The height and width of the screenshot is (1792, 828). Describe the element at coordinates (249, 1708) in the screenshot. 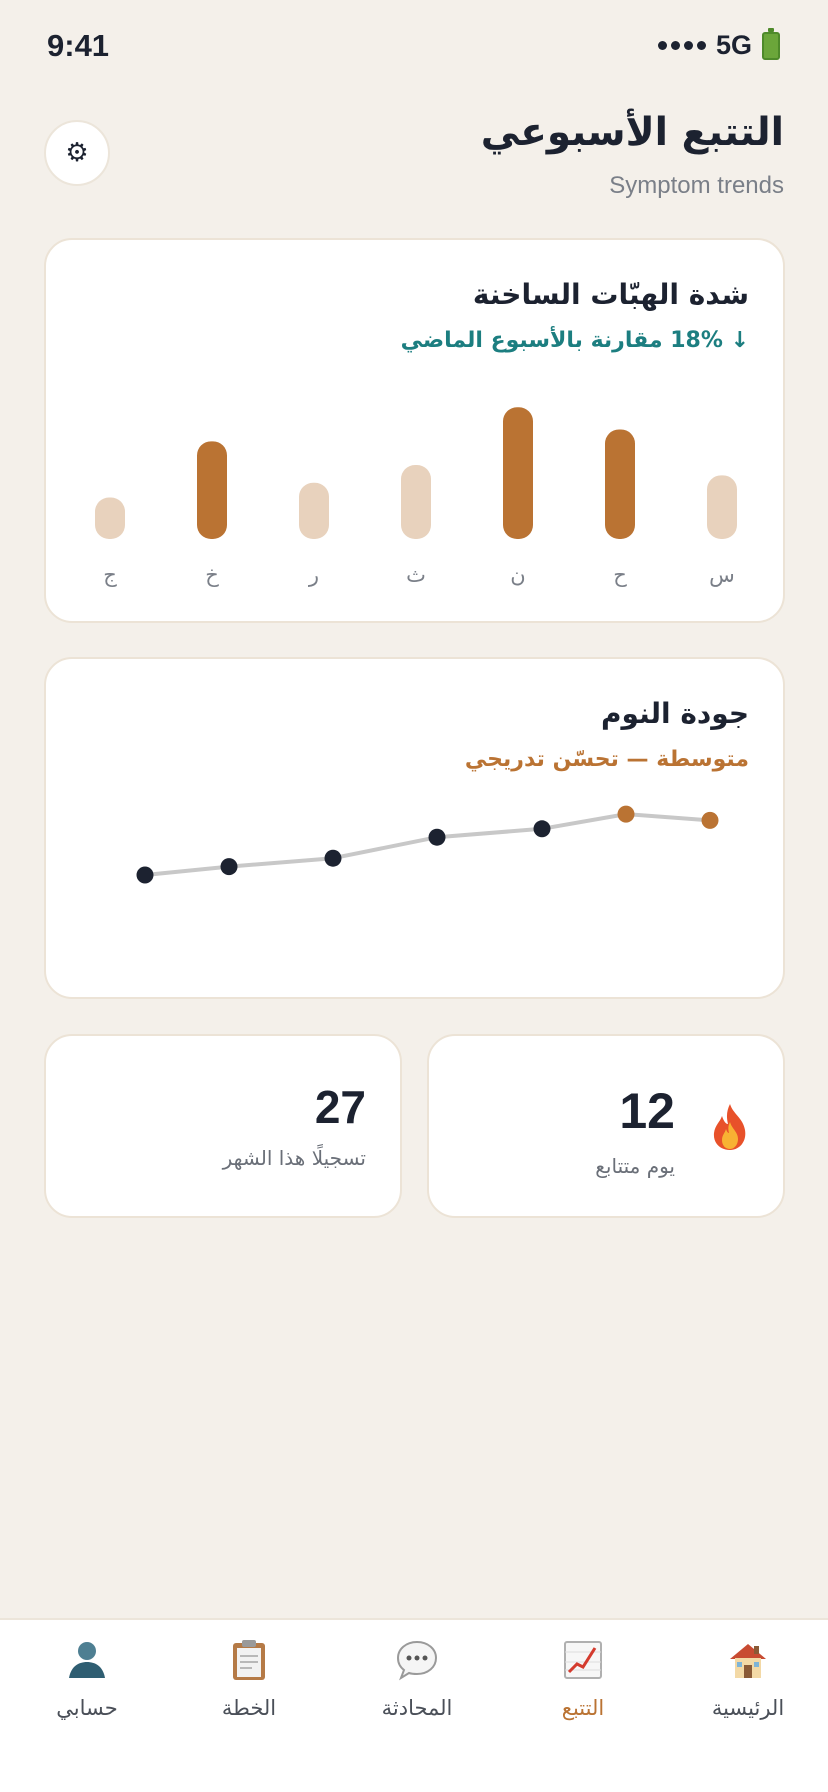

I see `tab-label: الخطة` at that location.